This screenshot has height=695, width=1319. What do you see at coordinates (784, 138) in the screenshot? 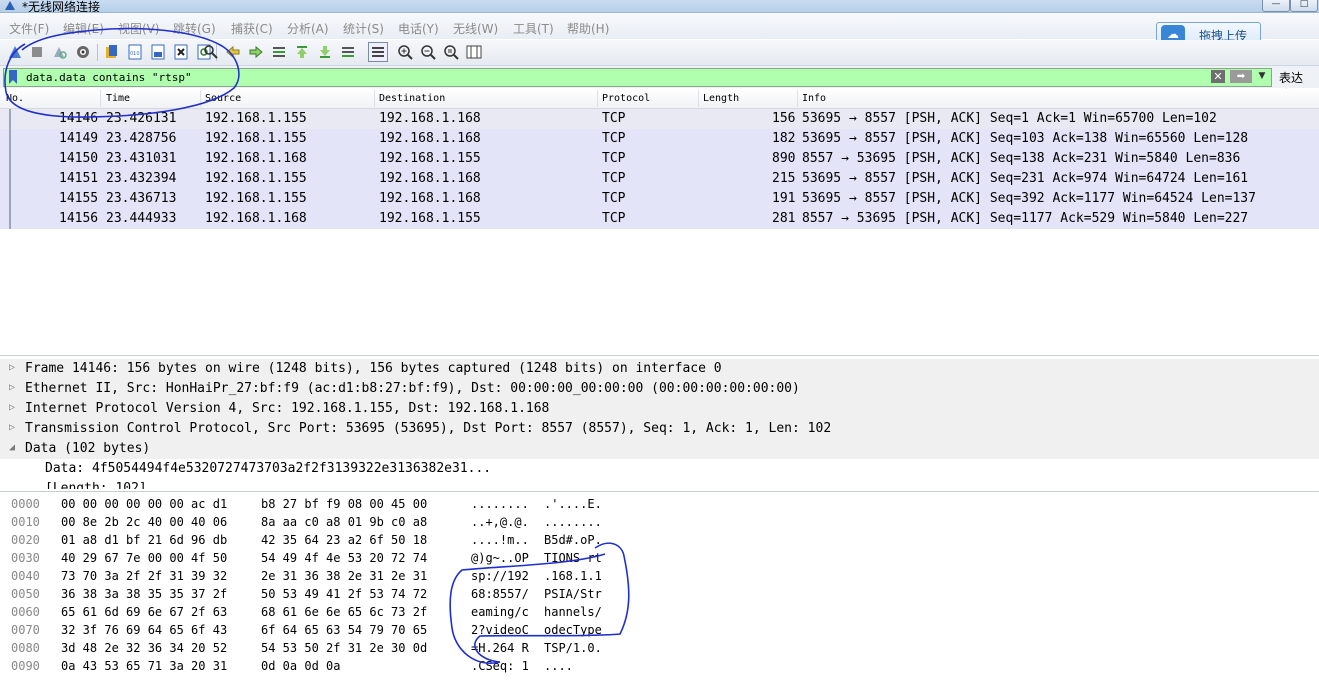
I see `packet-length: 182` at bounding box center [784, 138].